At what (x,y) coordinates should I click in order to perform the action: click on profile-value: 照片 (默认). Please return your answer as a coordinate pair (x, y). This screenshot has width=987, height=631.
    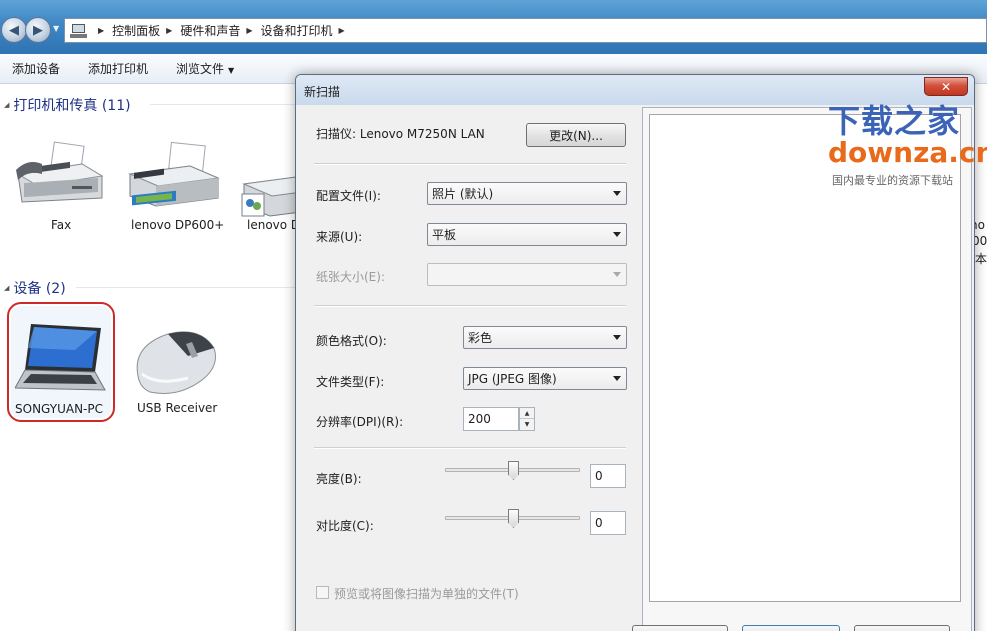
    Looking at the image, I should click on (463, 194).